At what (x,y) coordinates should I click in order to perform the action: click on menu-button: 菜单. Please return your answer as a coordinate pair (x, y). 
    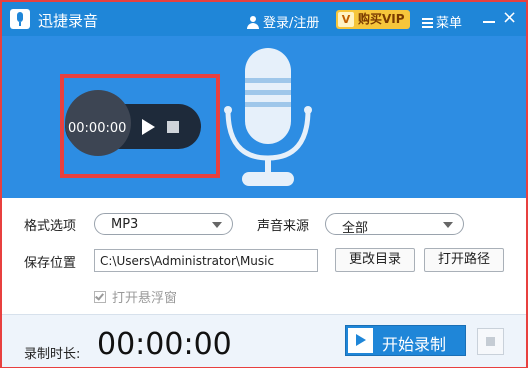
    Looking at the image, I should click on (442, 21).